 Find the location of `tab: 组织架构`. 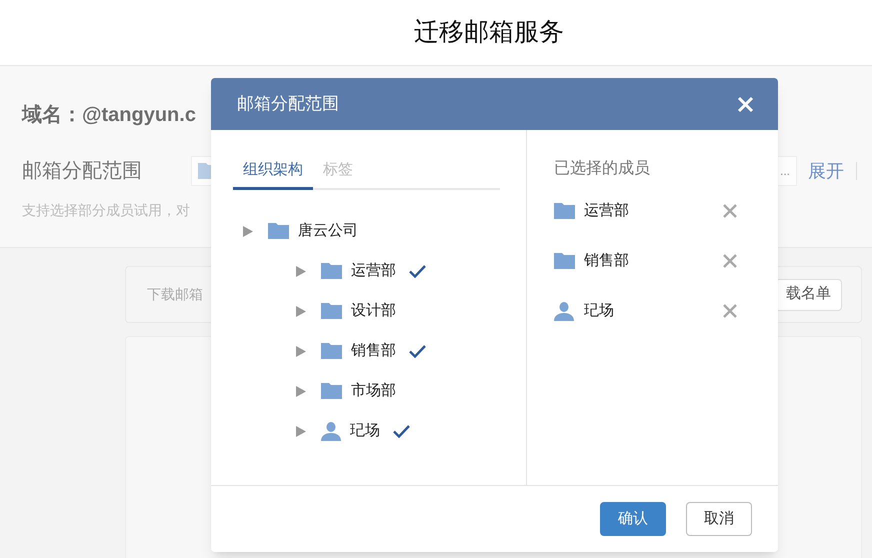

tab: 组织架构 is located at coordinates (273, 172).